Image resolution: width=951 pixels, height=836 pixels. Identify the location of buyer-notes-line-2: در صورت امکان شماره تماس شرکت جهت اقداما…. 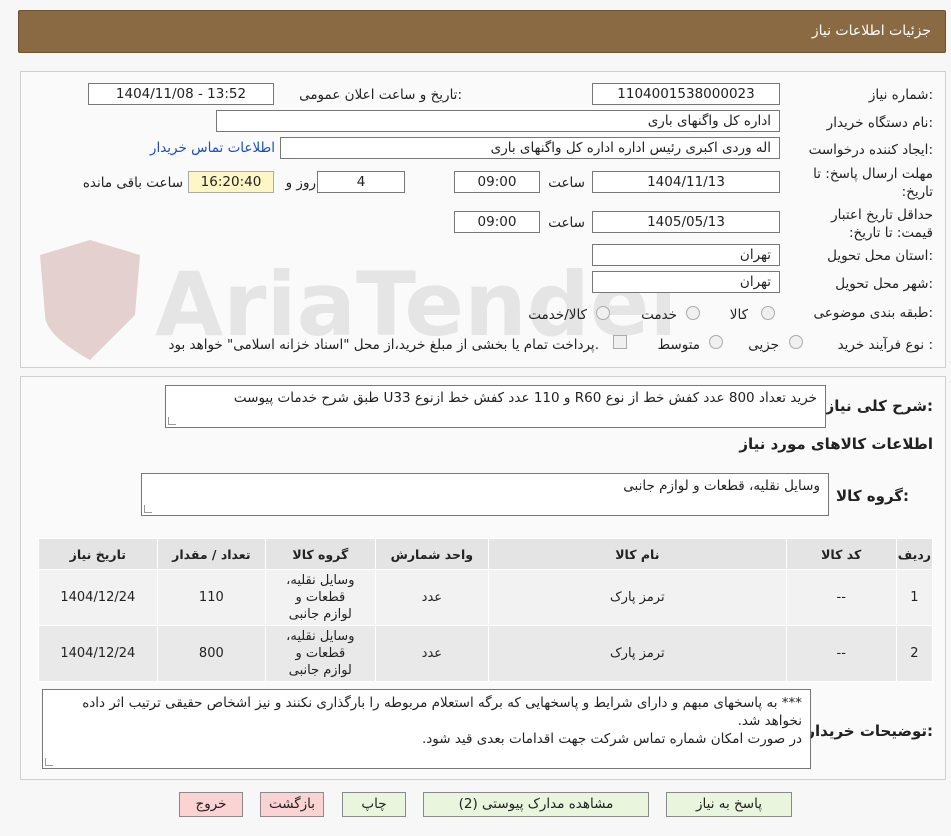
(611, 739).